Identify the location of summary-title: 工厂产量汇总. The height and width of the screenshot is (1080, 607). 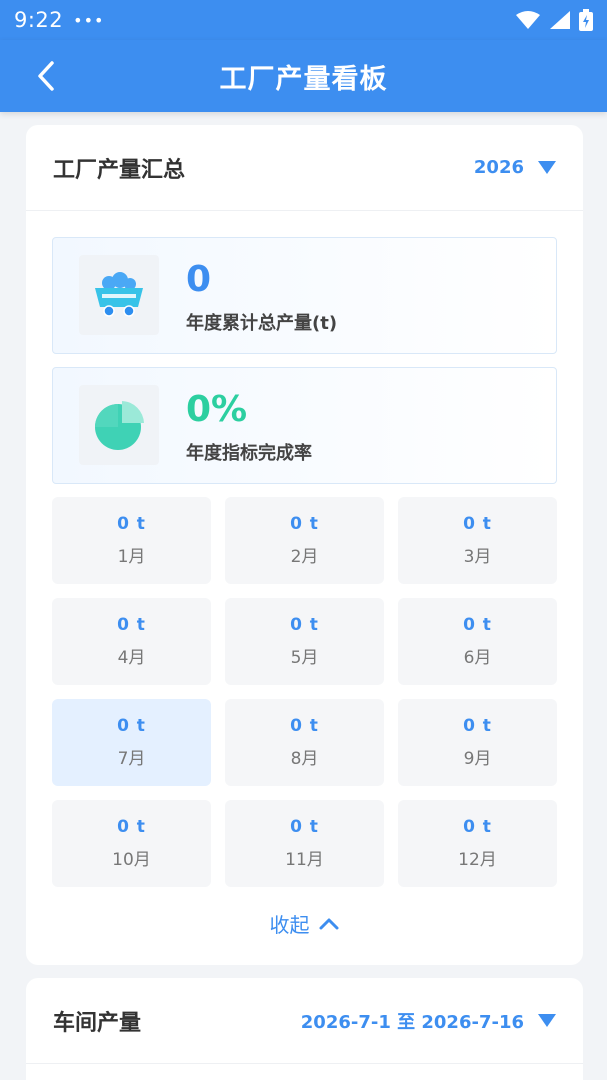
(119, 170).